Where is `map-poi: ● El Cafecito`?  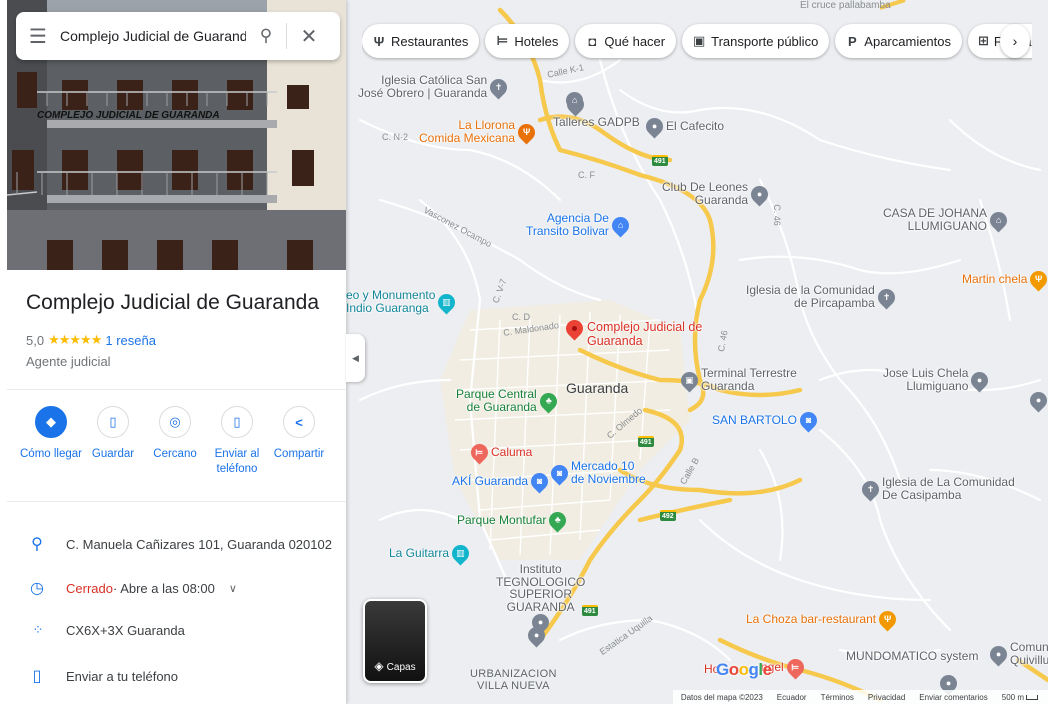
map-poi: ● El Cafecito is located at coordinates (683, 126).